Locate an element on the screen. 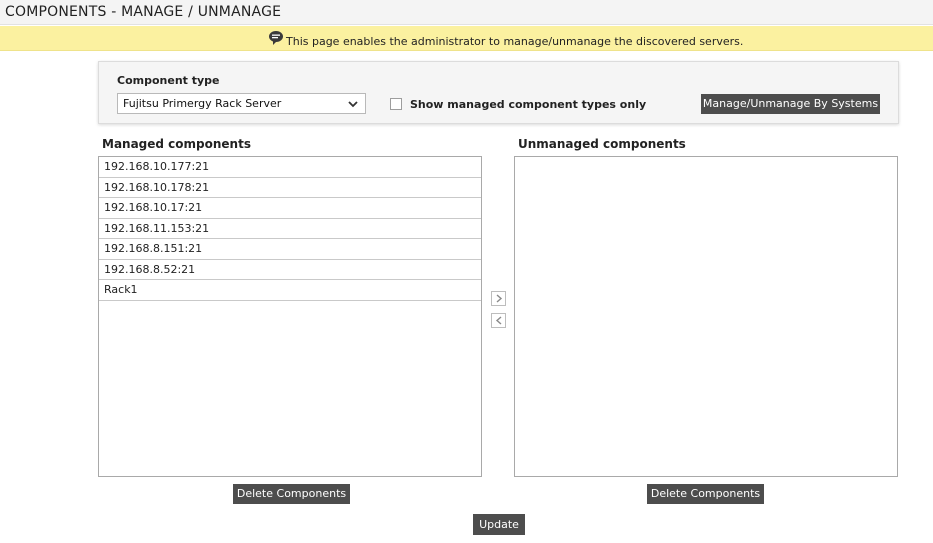 The width and height of the screenshot is (933, 543). move-to-managed-button is located at coordinates (498, 320).